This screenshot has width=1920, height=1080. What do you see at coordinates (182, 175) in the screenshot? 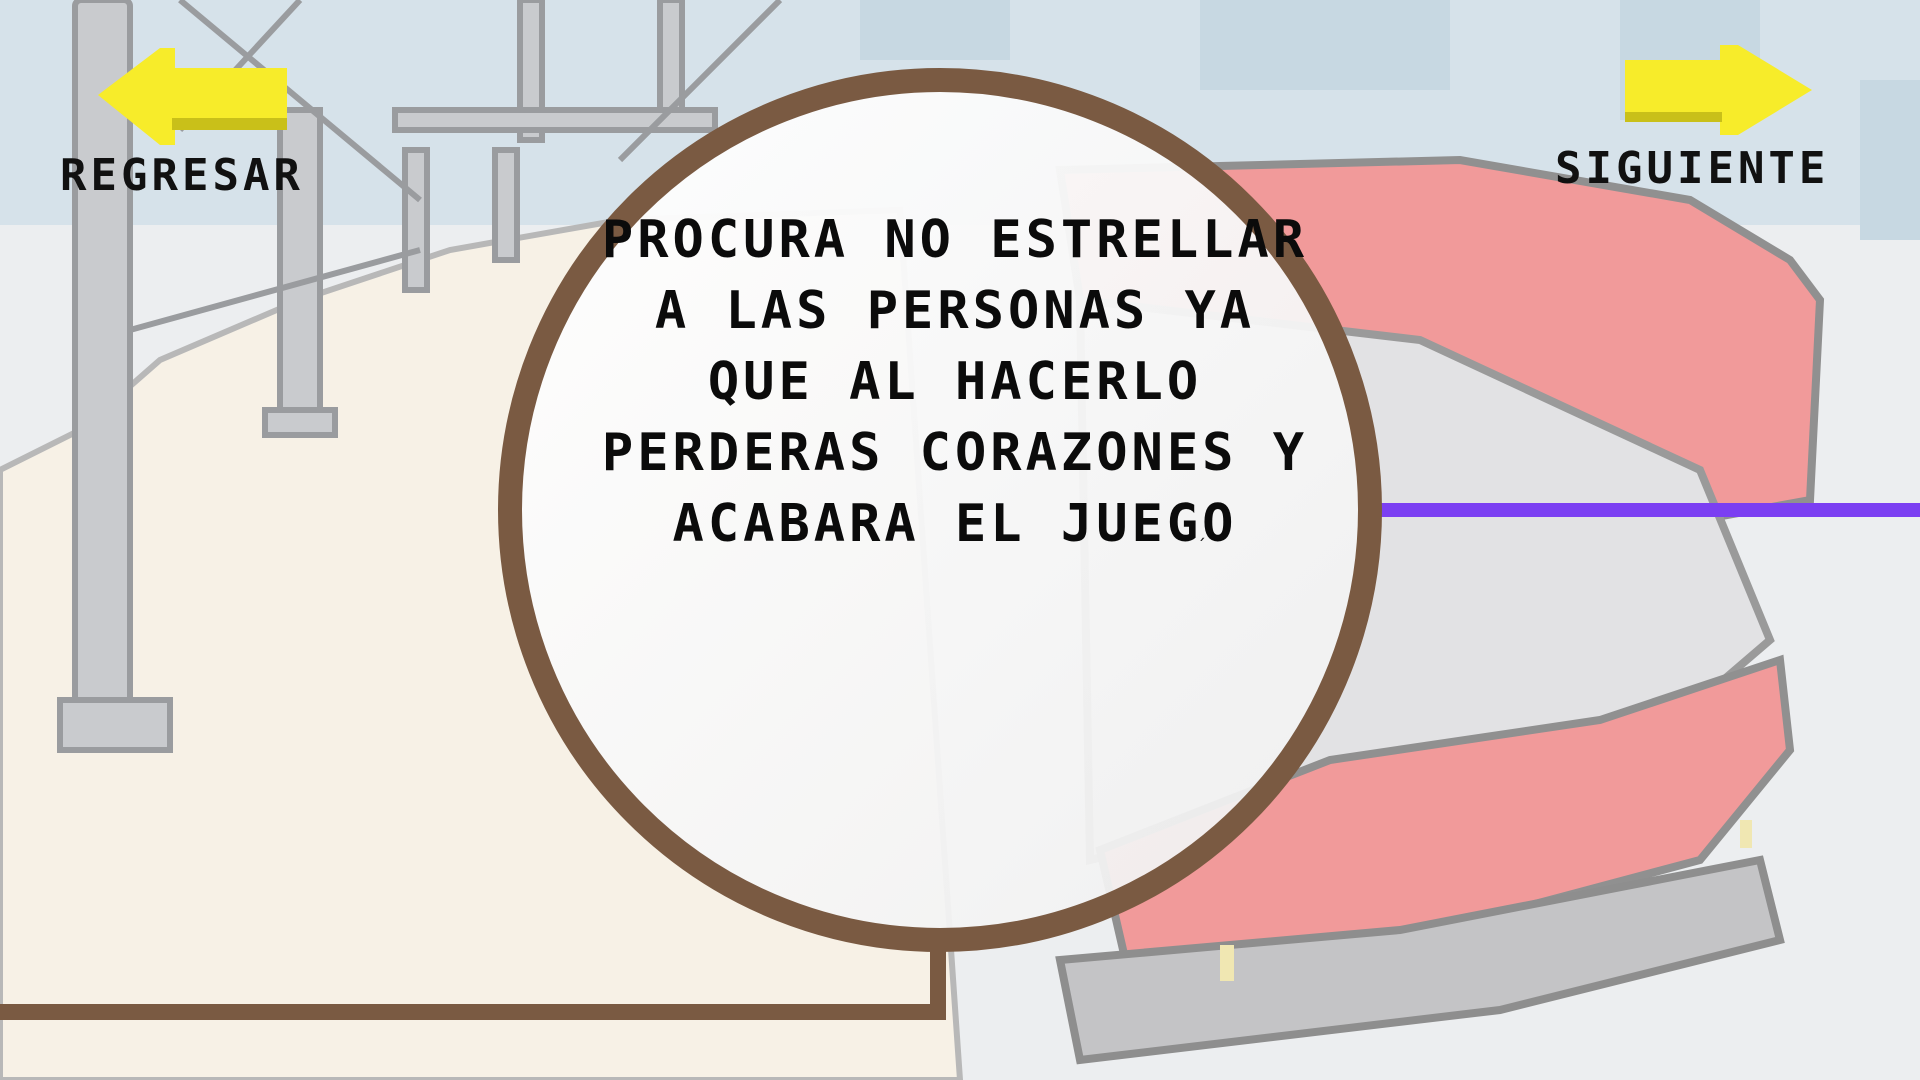
I see `back-button: Regresar` at bounding box center [182, 175].